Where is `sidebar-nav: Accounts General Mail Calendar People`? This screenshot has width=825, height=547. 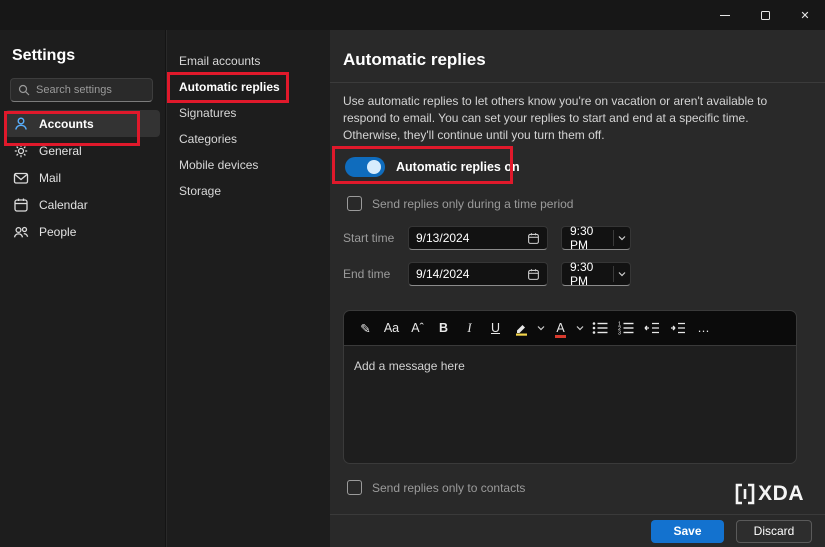
sidebar-nav: Accounts General Mail Calendar People is located at coordinates (82, 177).